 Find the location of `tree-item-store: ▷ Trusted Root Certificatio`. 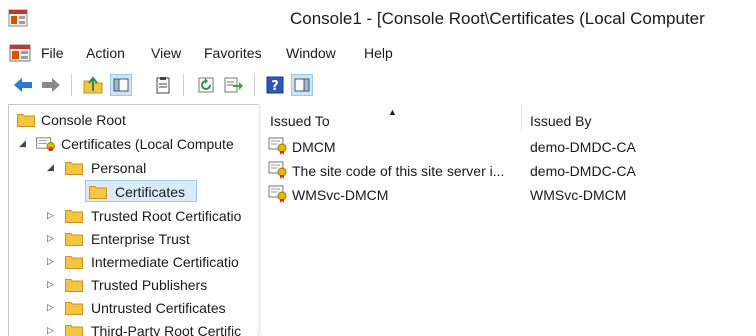

tree-item-store: ▷ Trusted Root Certificatio is located at coordinates (150, 216).